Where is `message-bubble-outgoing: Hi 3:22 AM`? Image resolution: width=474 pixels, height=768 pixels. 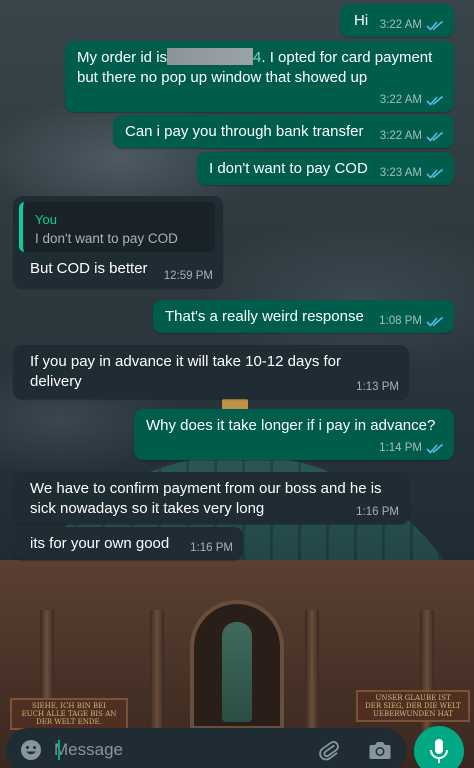
message-bubble-outgoing: Hi 3:22 AM is located at coordinates (397, 20).